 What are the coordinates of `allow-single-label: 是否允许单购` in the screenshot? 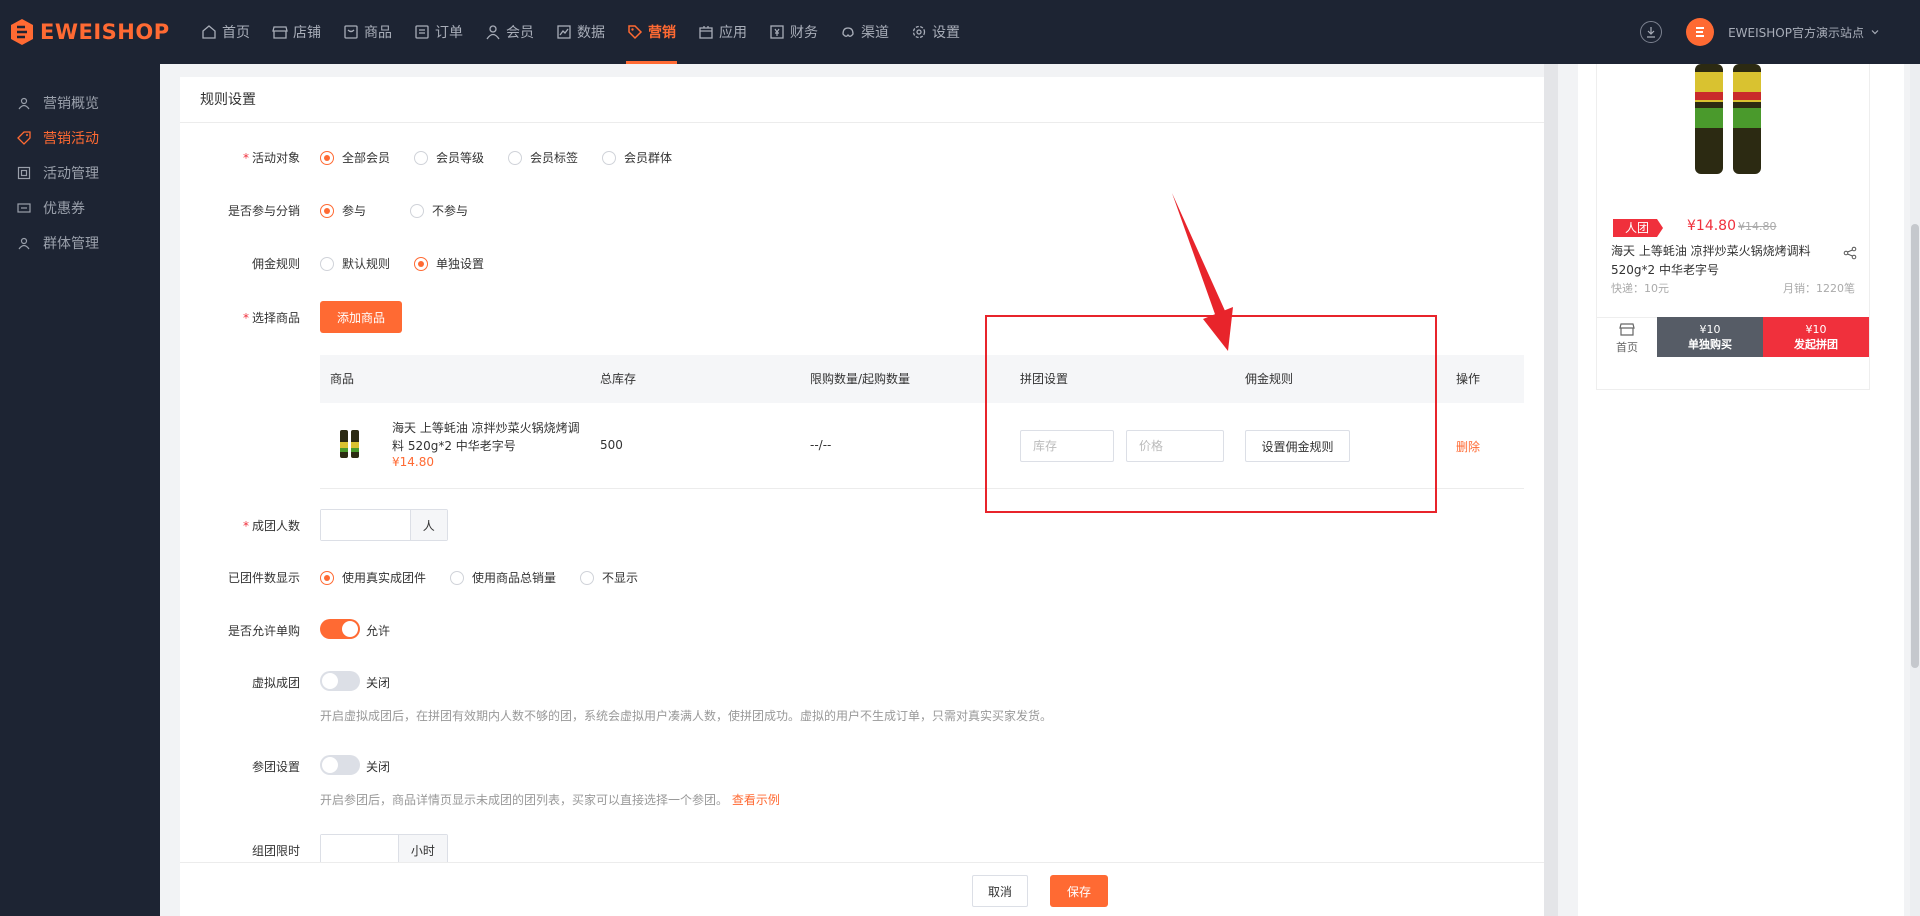 It's located at (263, 631).